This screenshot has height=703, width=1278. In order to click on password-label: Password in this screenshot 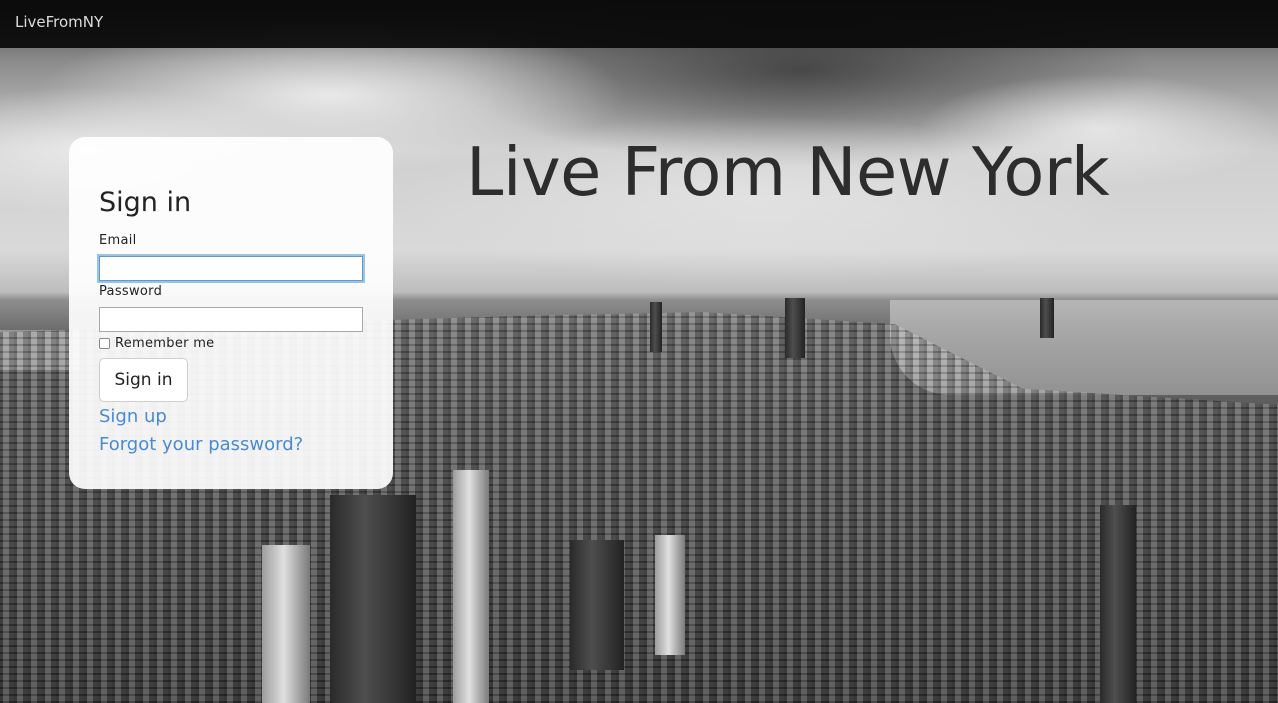, I will do `click(131, 291)`.